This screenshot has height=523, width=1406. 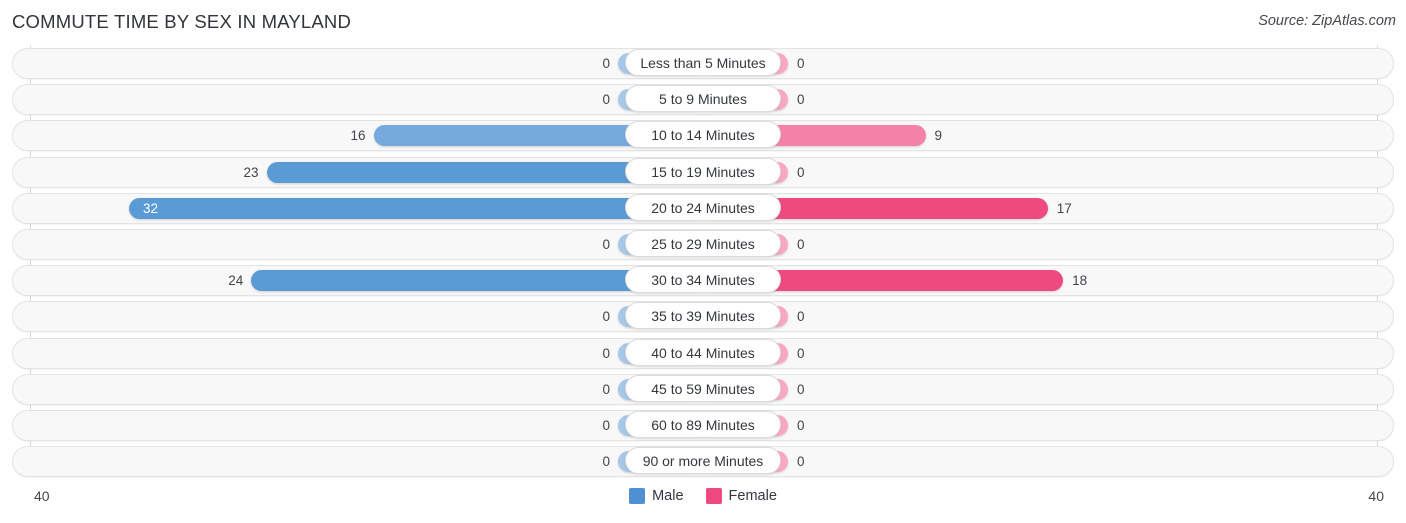 I want to click on category-label-pill: 10 to 14 Minutes, so click(x=703, y=135).